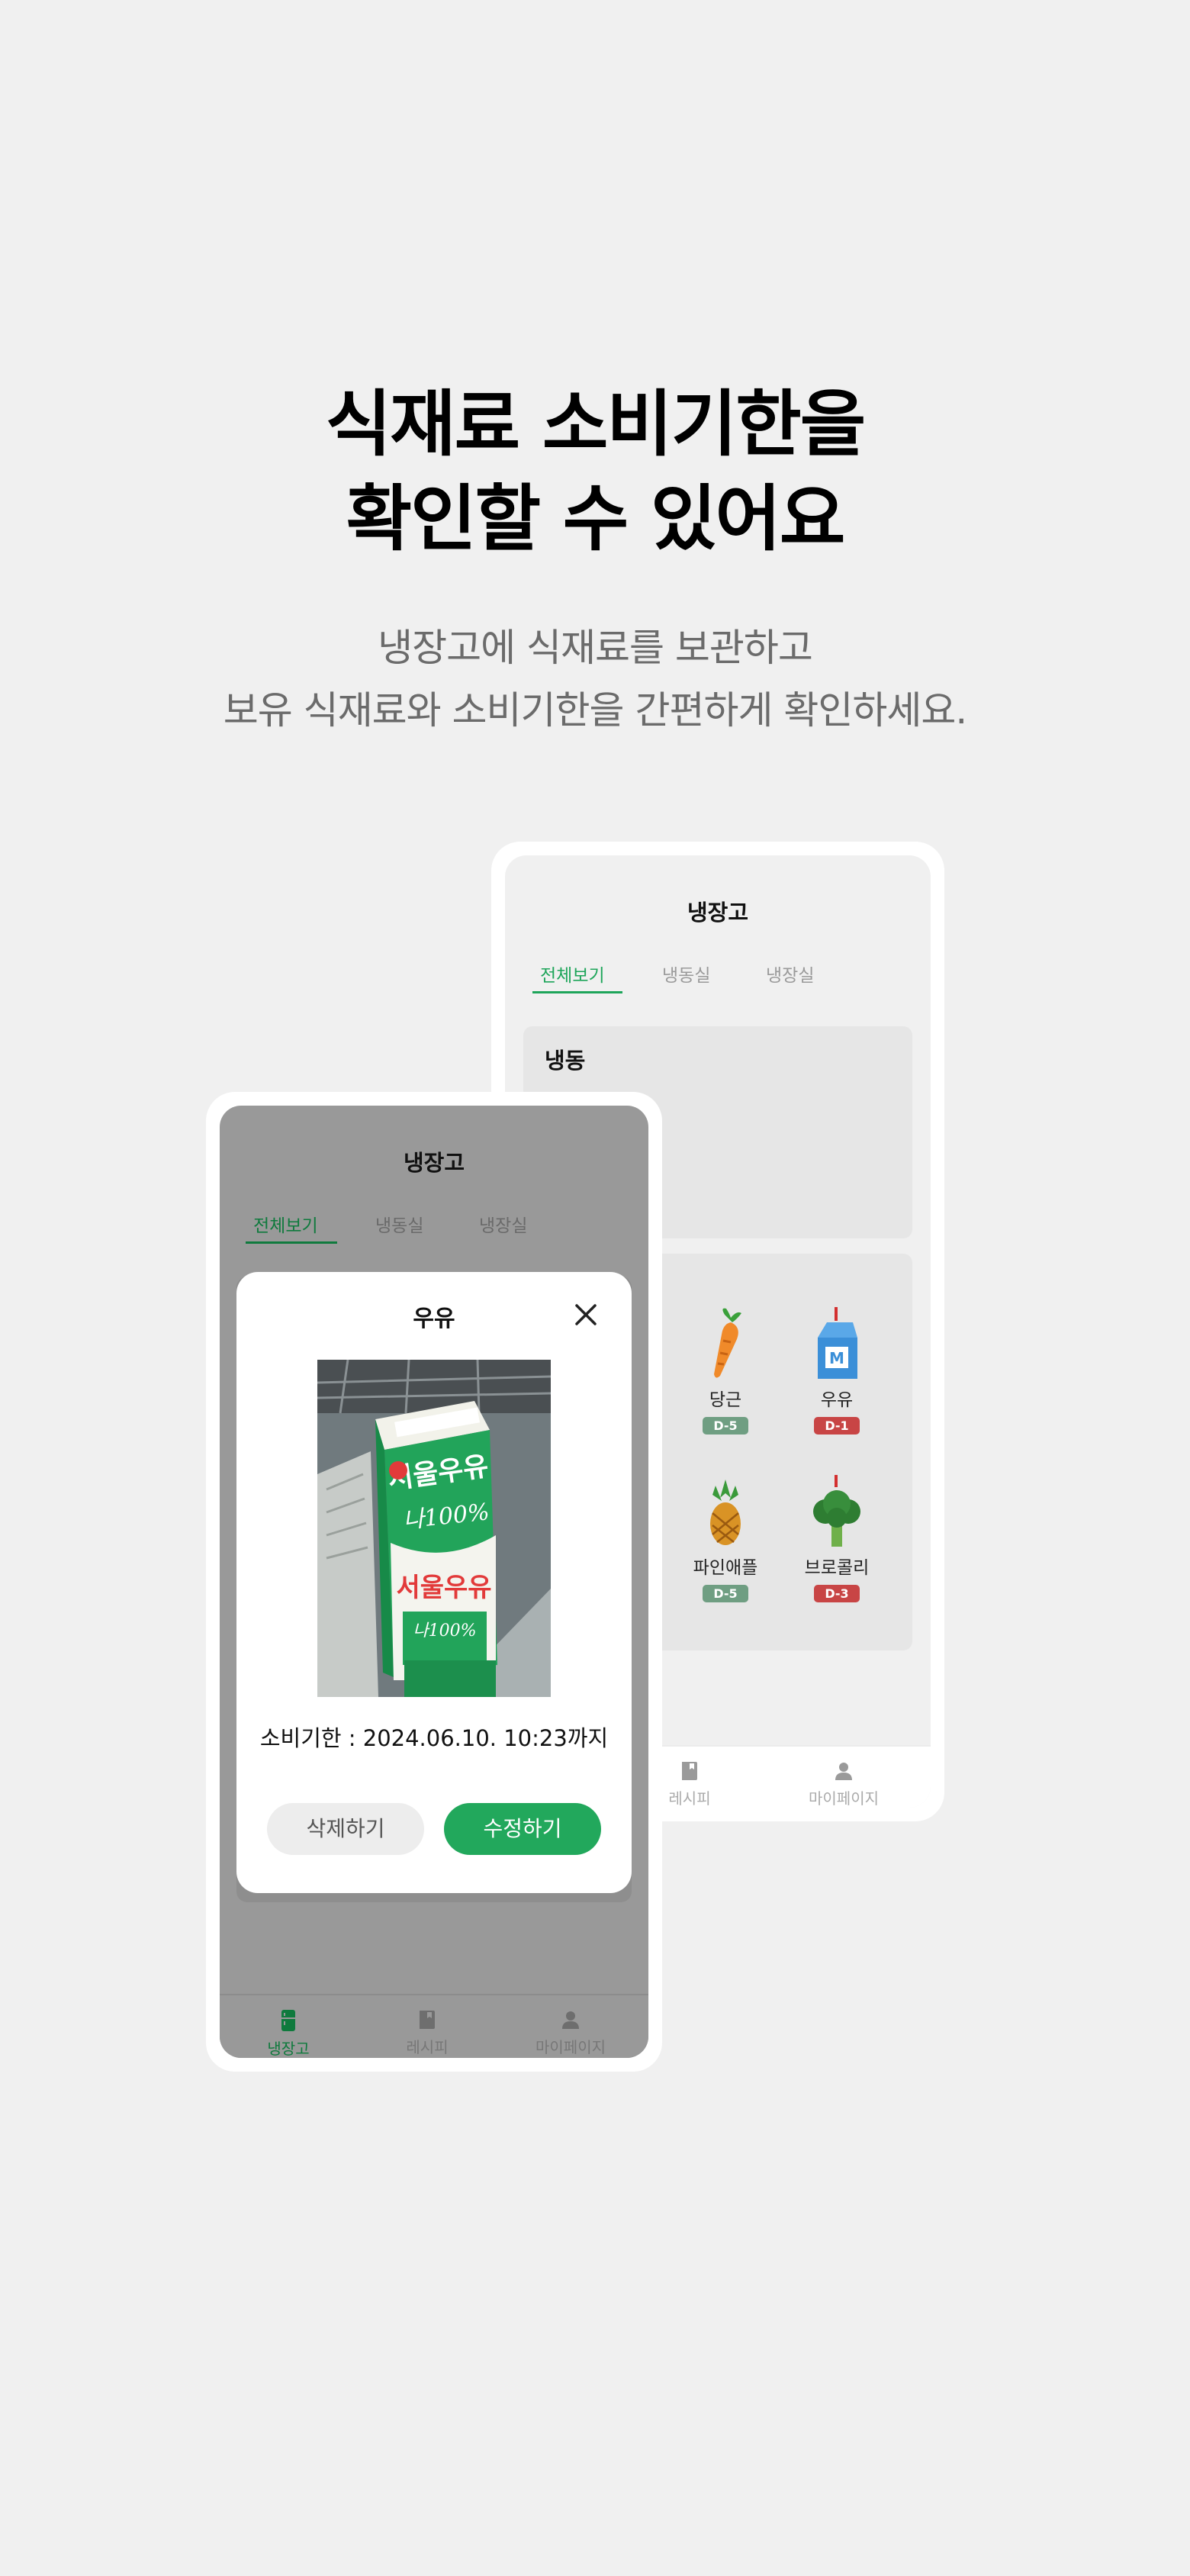  Describe the element at coordinates (836, 1511) in the screenshot. I see `broccoli-icon` at that location.